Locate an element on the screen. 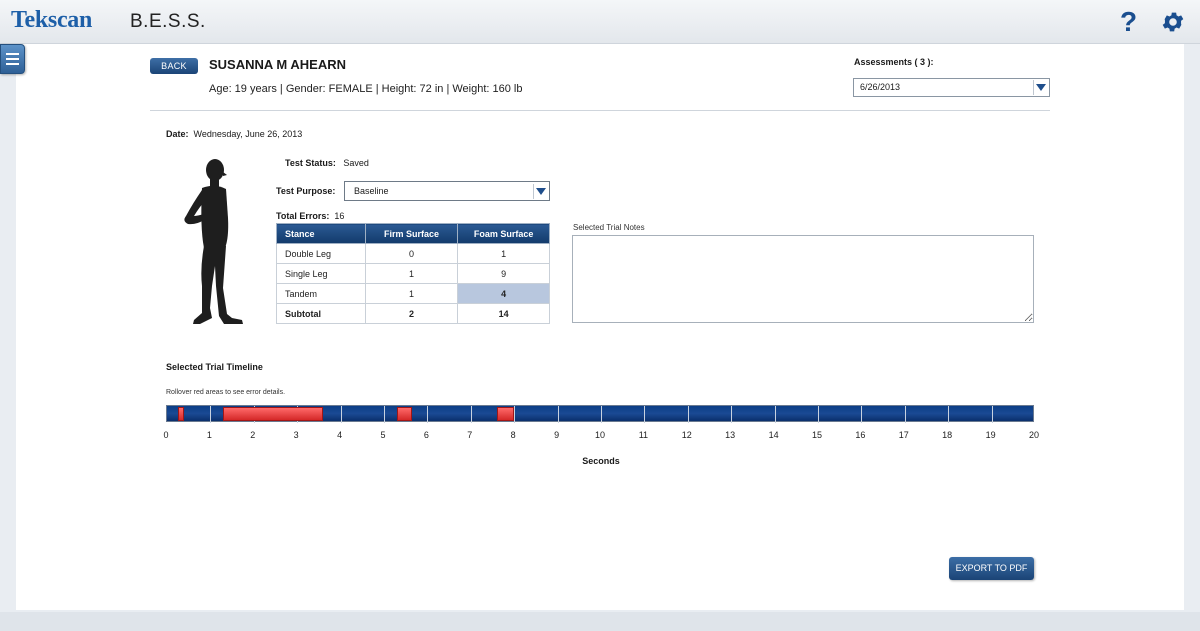 This screenshot has height=631, width=1200. timeline-tick-label: 0 is located at coordinates (166, 435).